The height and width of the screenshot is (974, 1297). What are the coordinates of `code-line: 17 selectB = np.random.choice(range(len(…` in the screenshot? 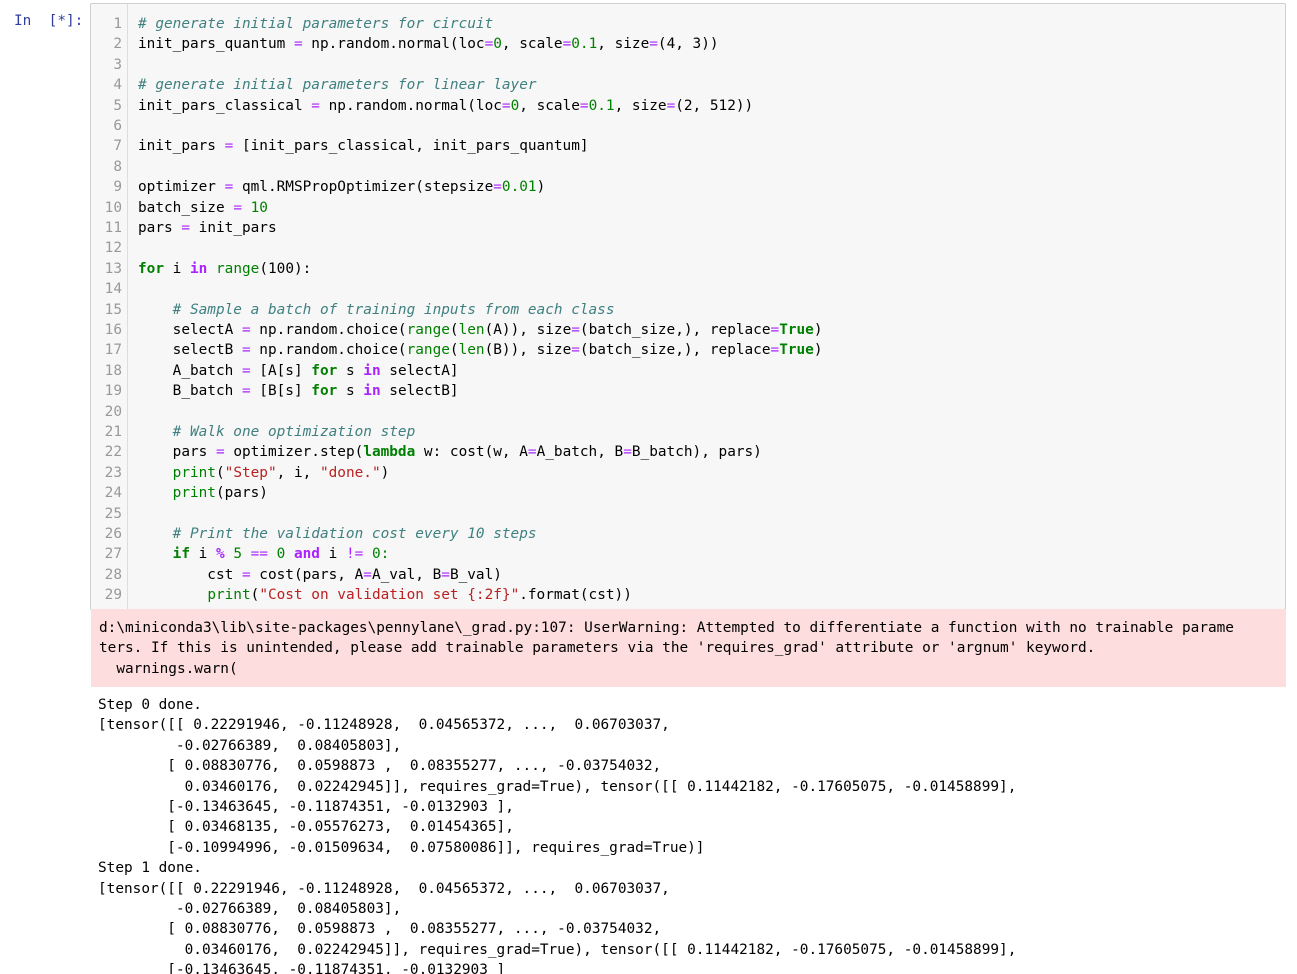 It's located at (463, 350).